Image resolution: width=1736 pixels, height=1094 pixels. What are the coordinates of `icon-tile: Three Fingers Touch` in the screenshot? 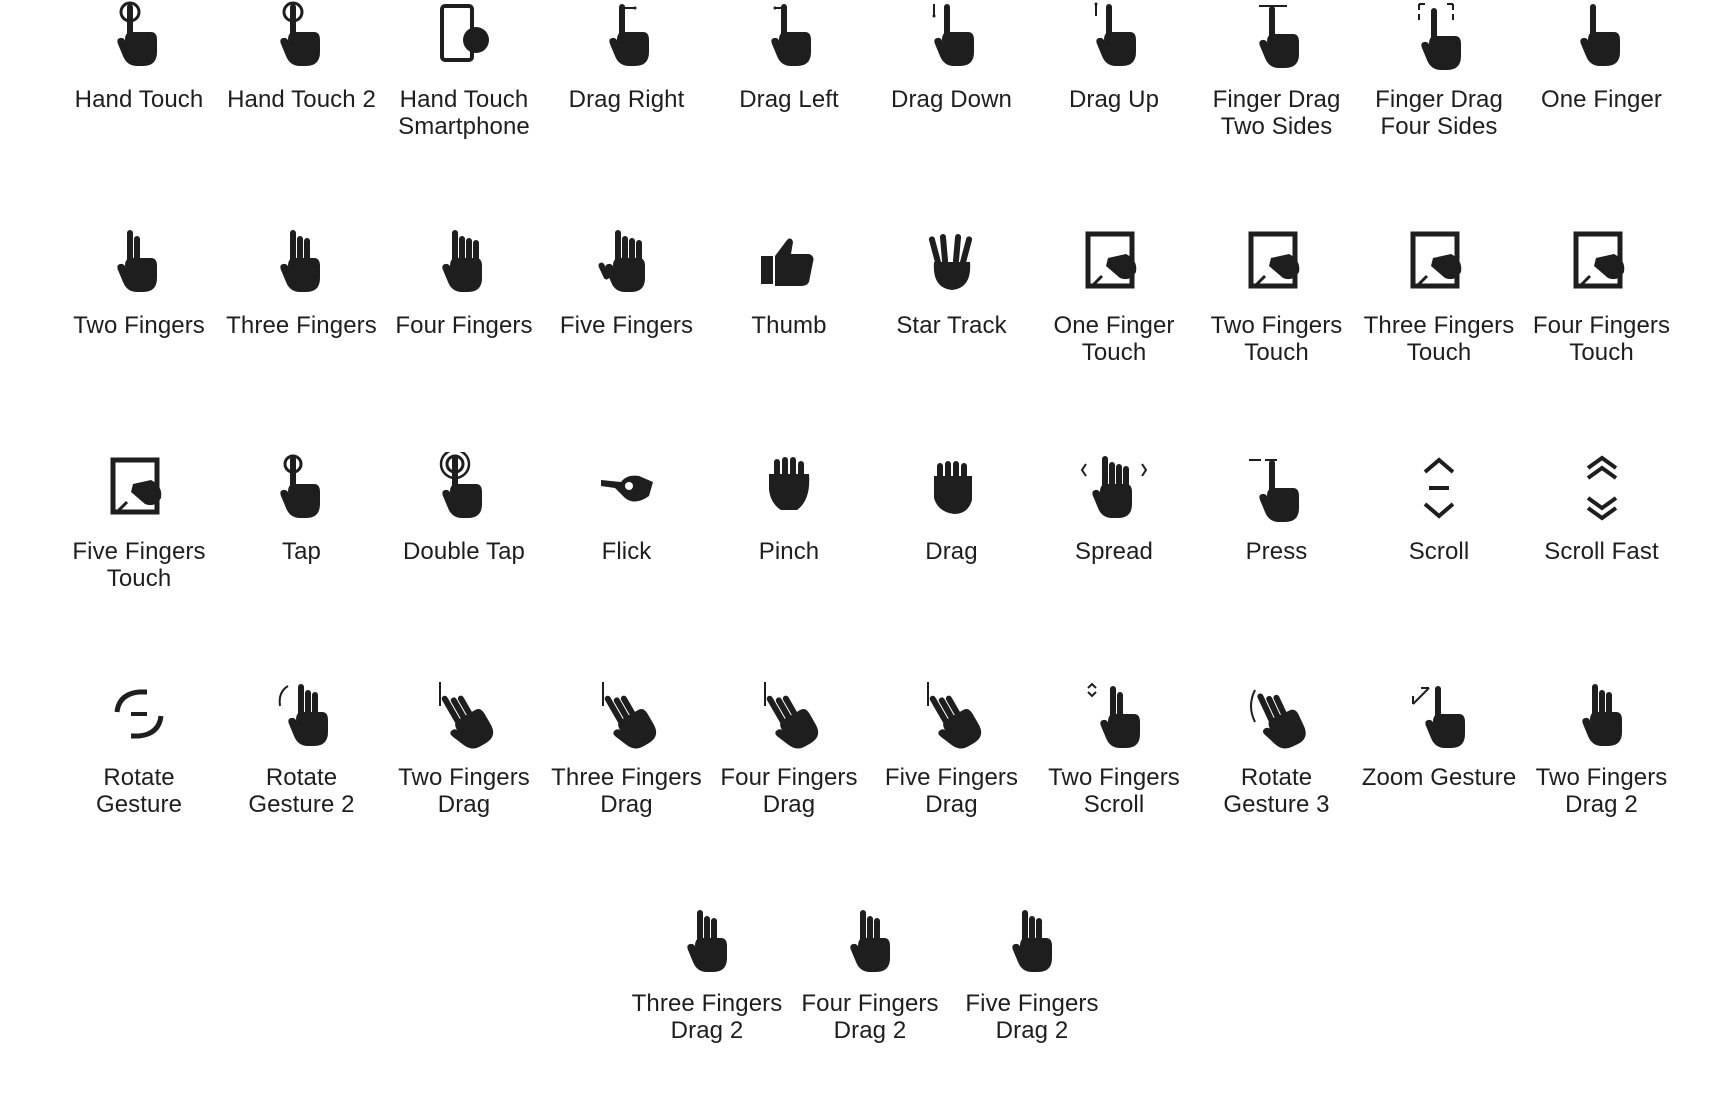 It's located at (1439, 321).